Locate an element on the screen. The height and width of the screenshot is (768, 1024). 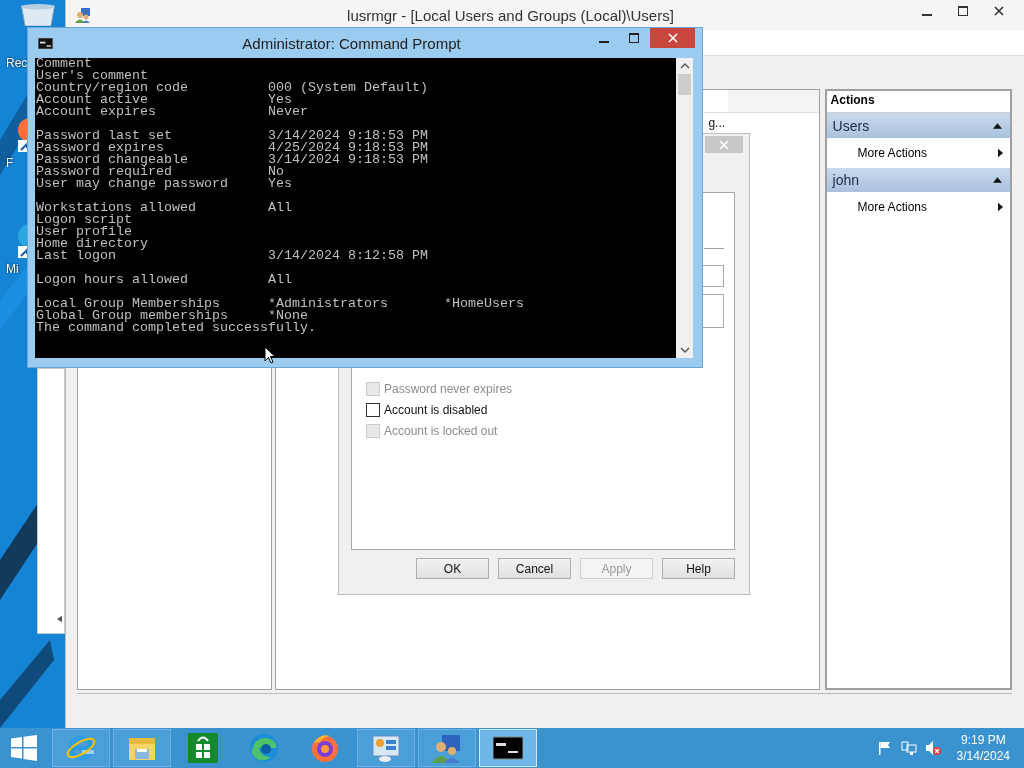
windows-logo-icon is located at coordinates (24, 748).